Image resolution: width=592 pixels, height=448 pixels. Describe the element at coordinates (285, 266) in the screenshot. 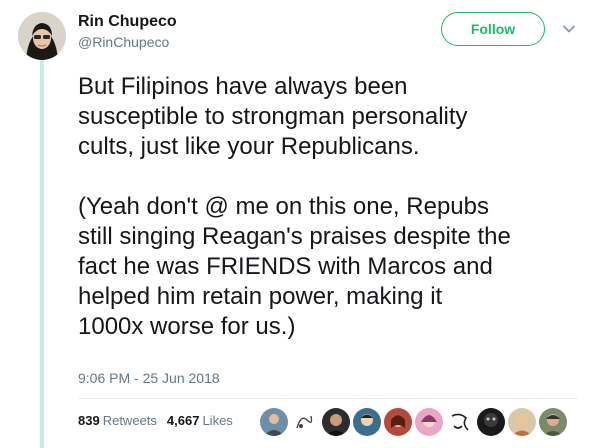

I see `tweet-line: fact he was FRIENDS with Marcos and` at that location.